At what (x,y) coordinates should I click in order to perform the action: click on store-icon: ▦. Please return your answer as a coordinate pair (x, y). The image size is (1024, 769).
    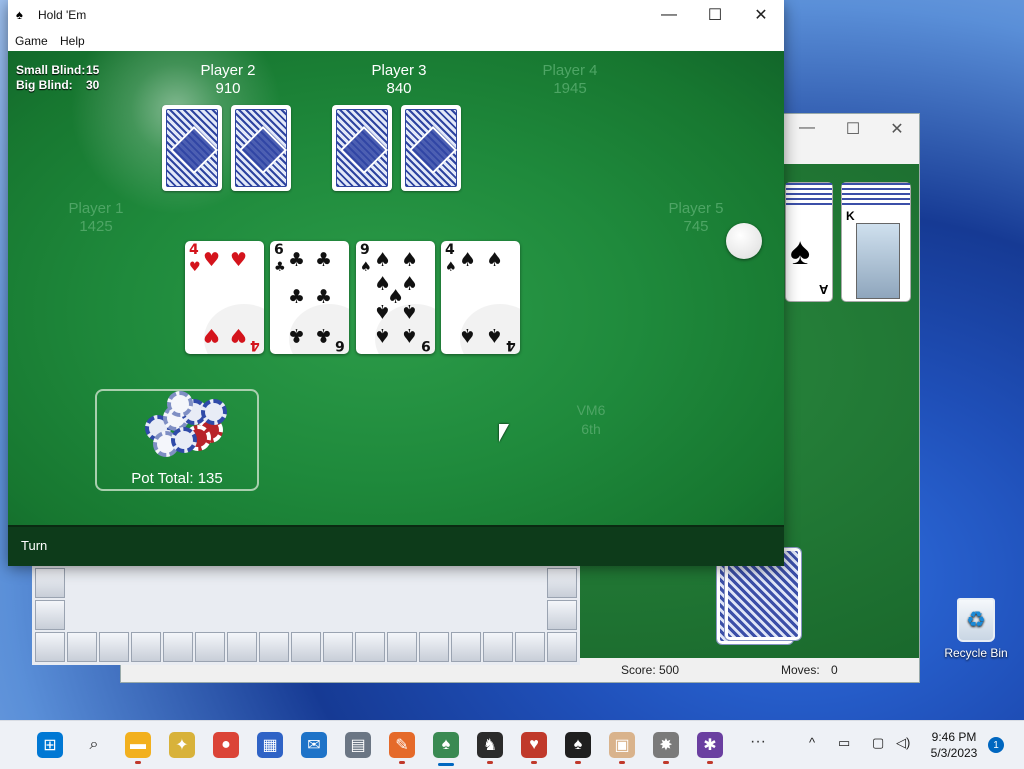
    Looking at the image, I should click on (270, 745).